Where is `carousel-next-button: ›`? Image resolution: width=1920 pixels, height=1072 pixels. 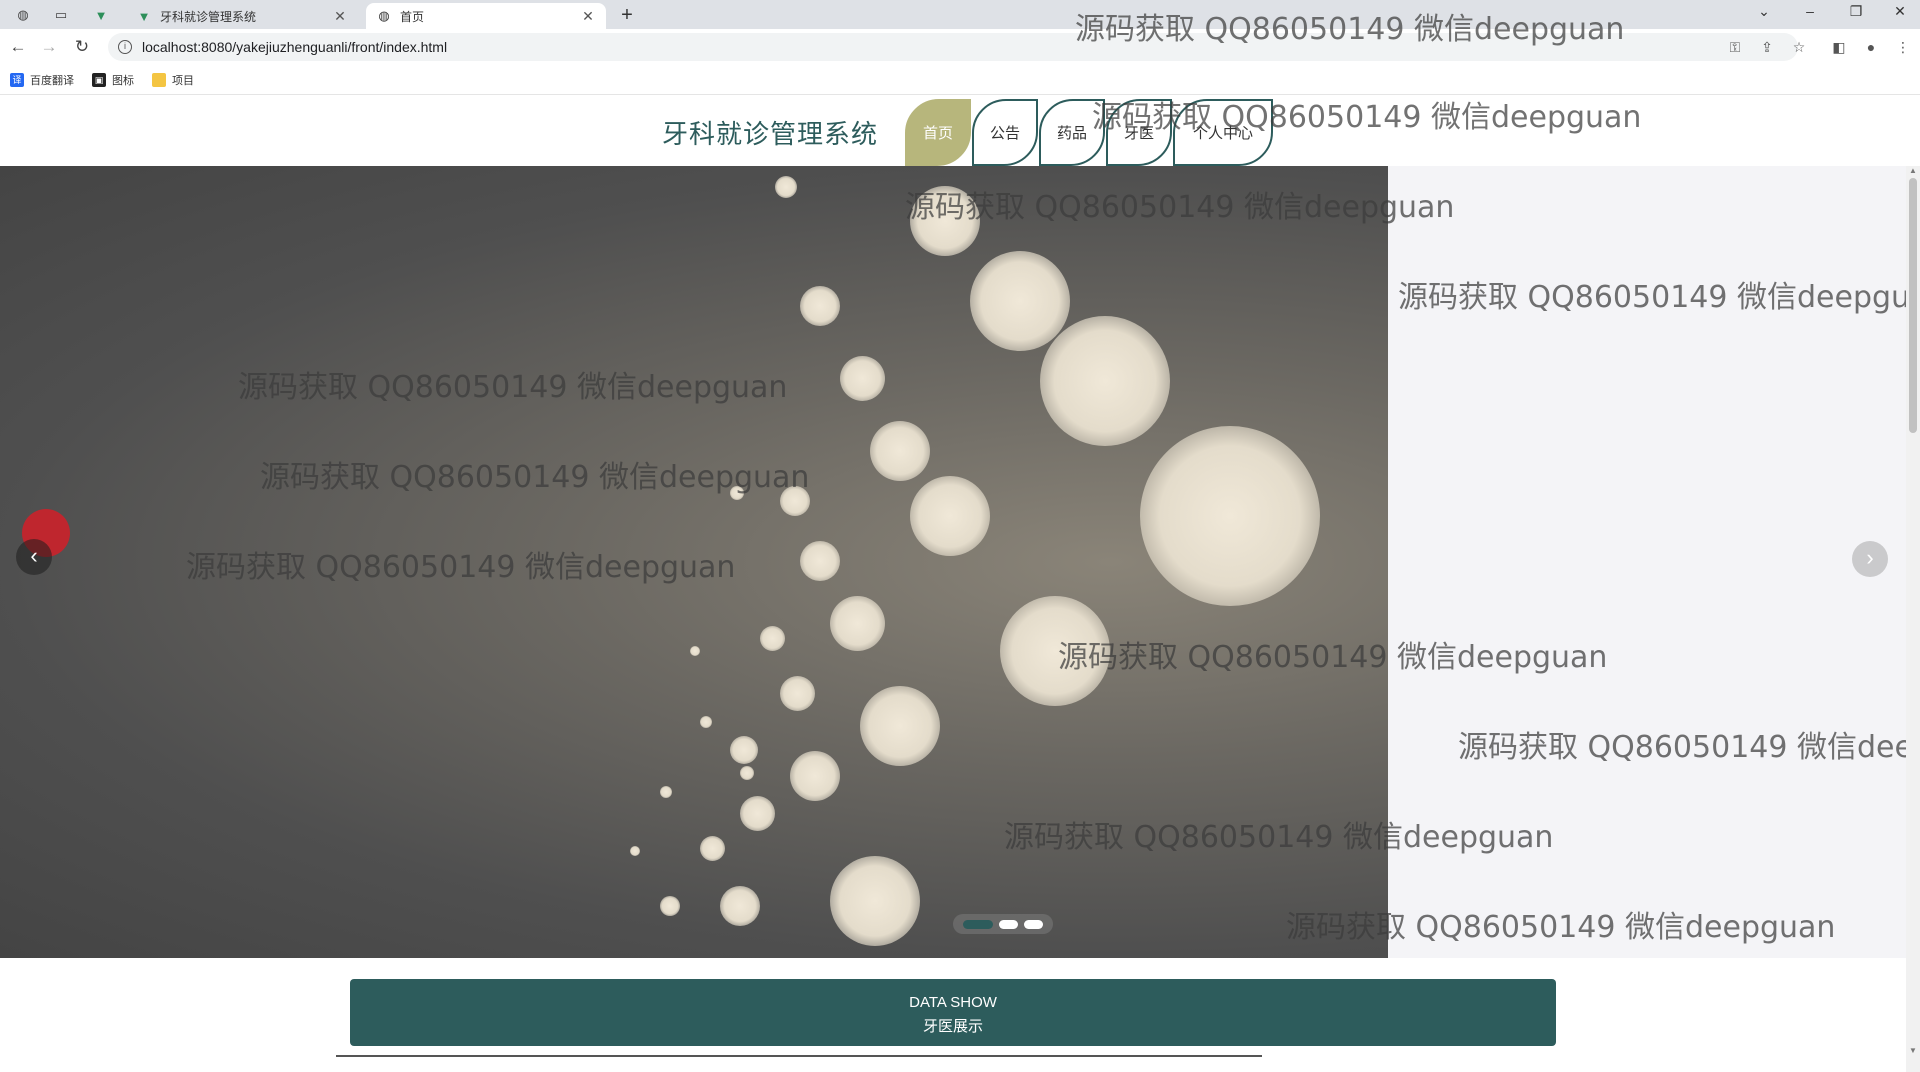 carousel-next-button: › is located at coordinates (1870, 559).